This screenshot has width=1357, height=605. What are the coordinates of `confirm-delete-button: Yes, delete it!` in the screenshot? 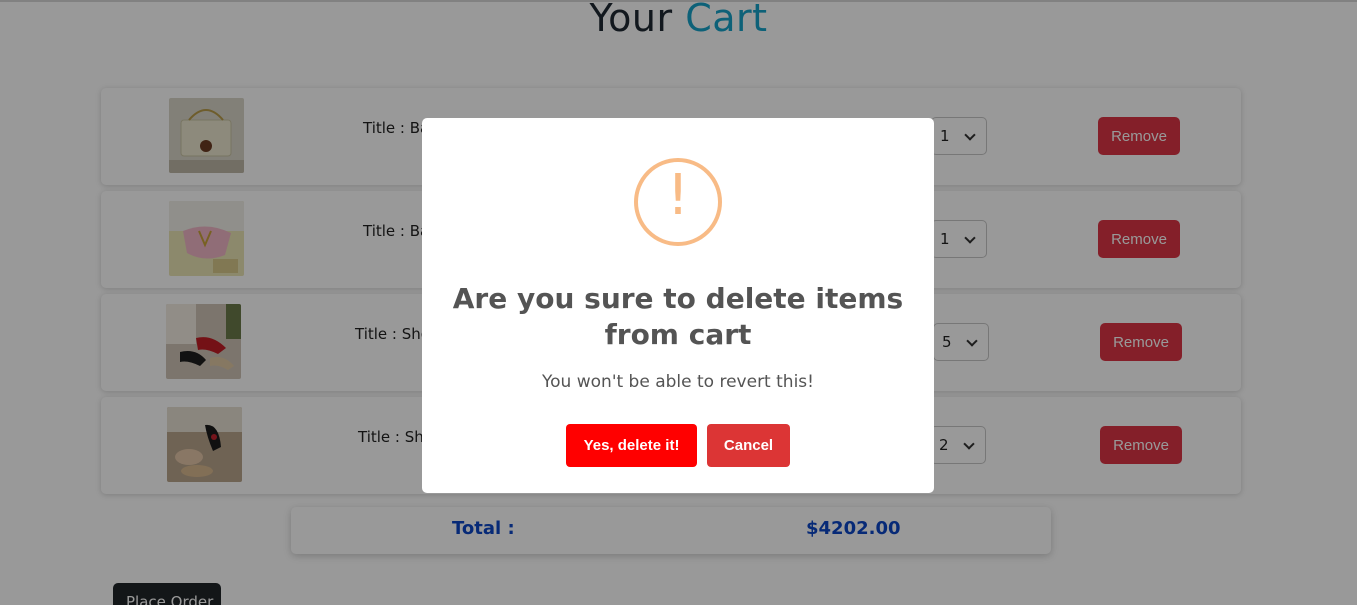 It's located at (631, 445).